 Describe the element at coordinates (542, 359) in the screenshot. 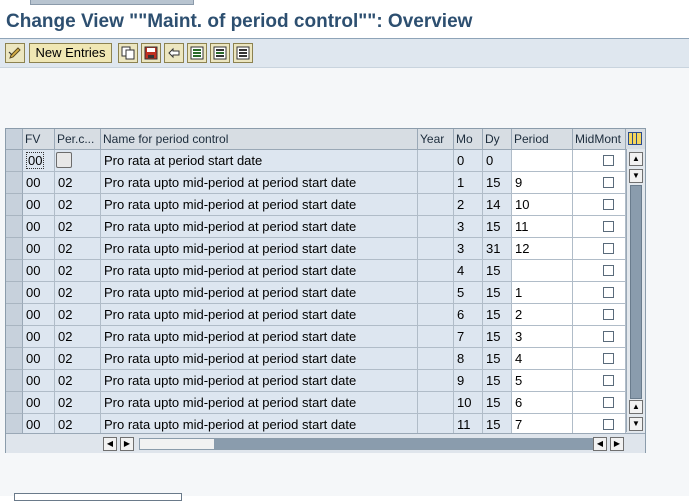

I see `cell-period: 4` at that location.